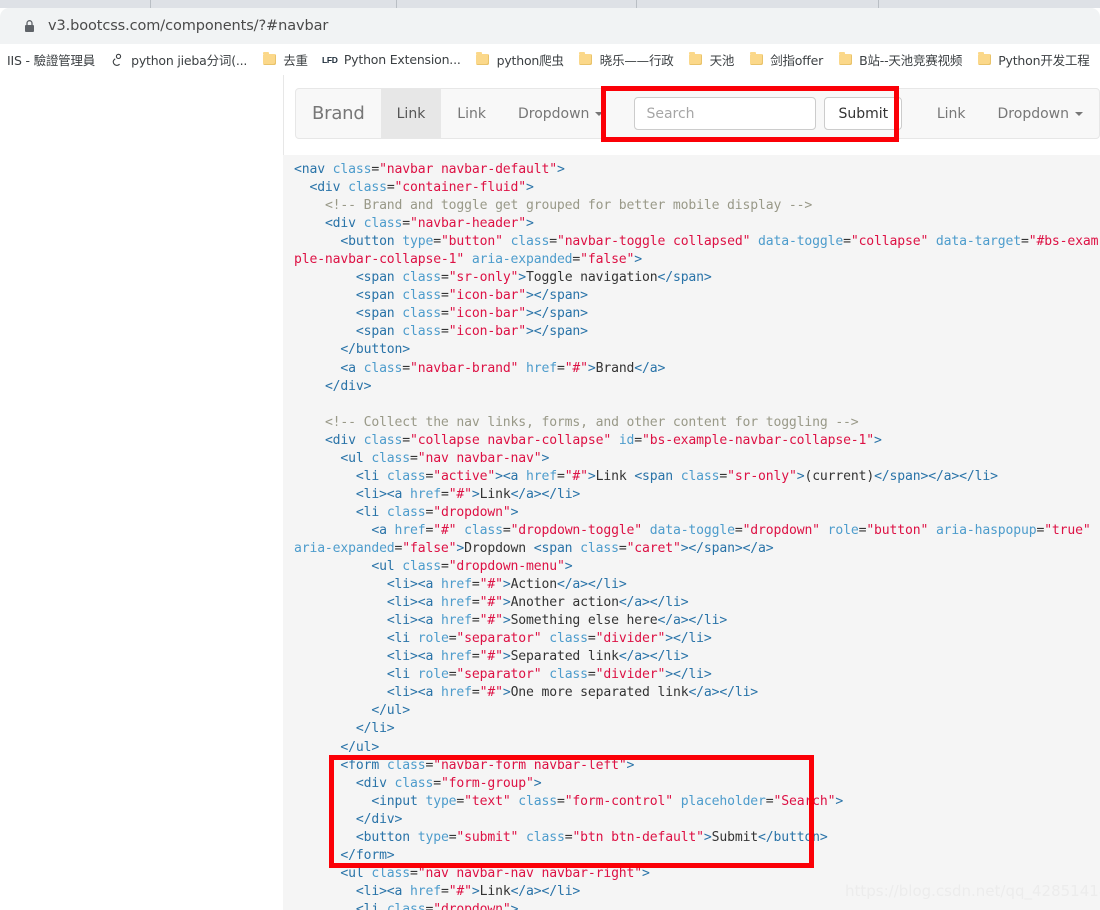  Describe the element at coordinates (51, 60) in the screenshot. I see `bookmark-item: IIS - 驗證管理員` at that location.